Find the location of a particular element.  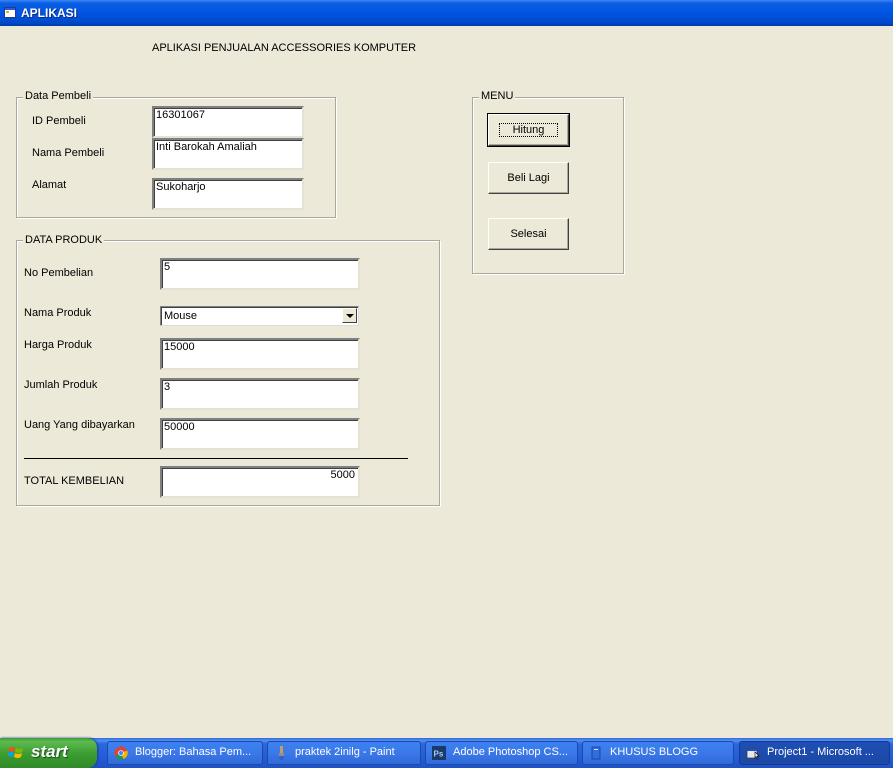

beli-lagi-button: Beli Lagi is located at coordinates (528, 178).